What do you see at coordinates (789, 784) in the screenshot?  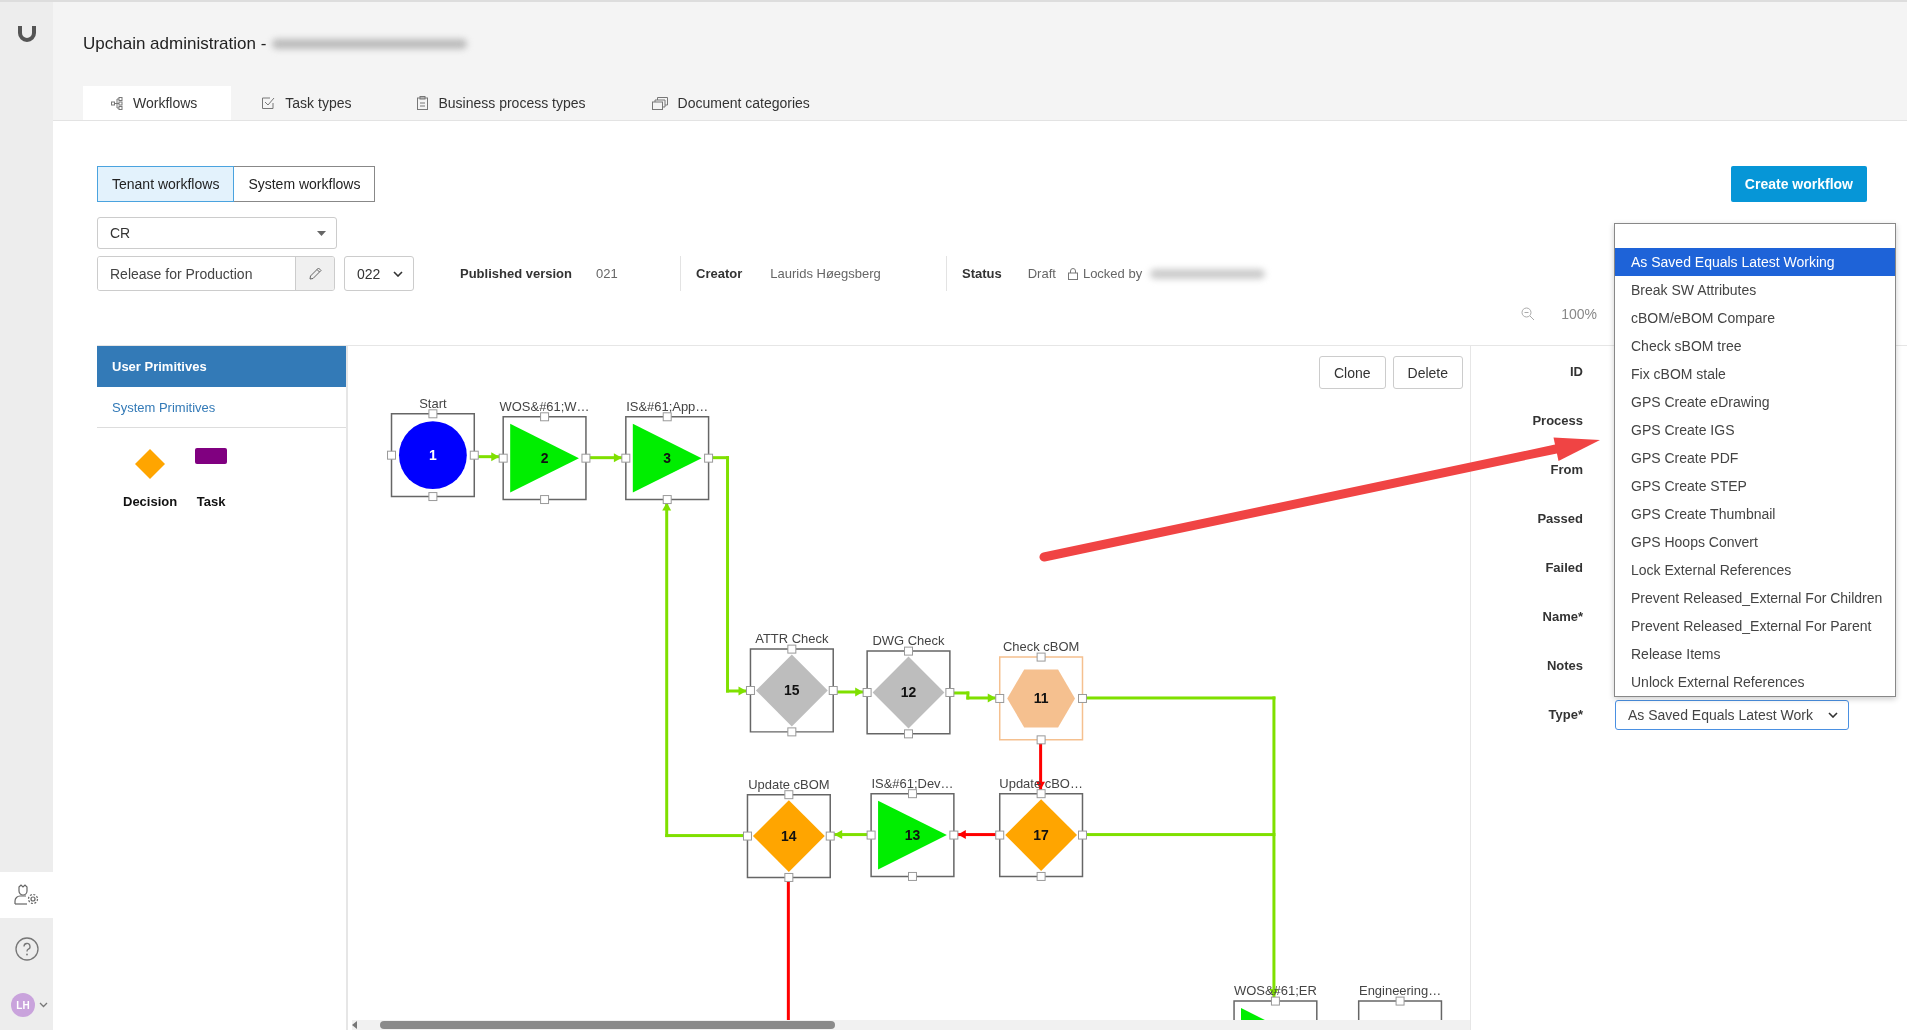 I see `node-label: Update cBOM` at bounding box center [789, 784].